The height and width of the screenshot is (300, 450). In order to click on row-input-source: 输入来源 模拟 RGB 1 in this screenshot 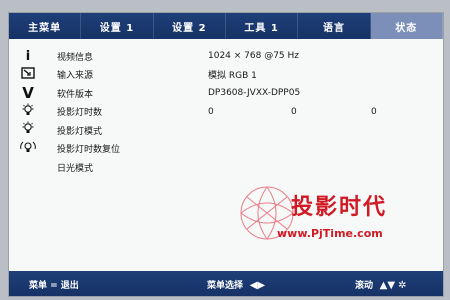, I will do `click(226, 75)`.